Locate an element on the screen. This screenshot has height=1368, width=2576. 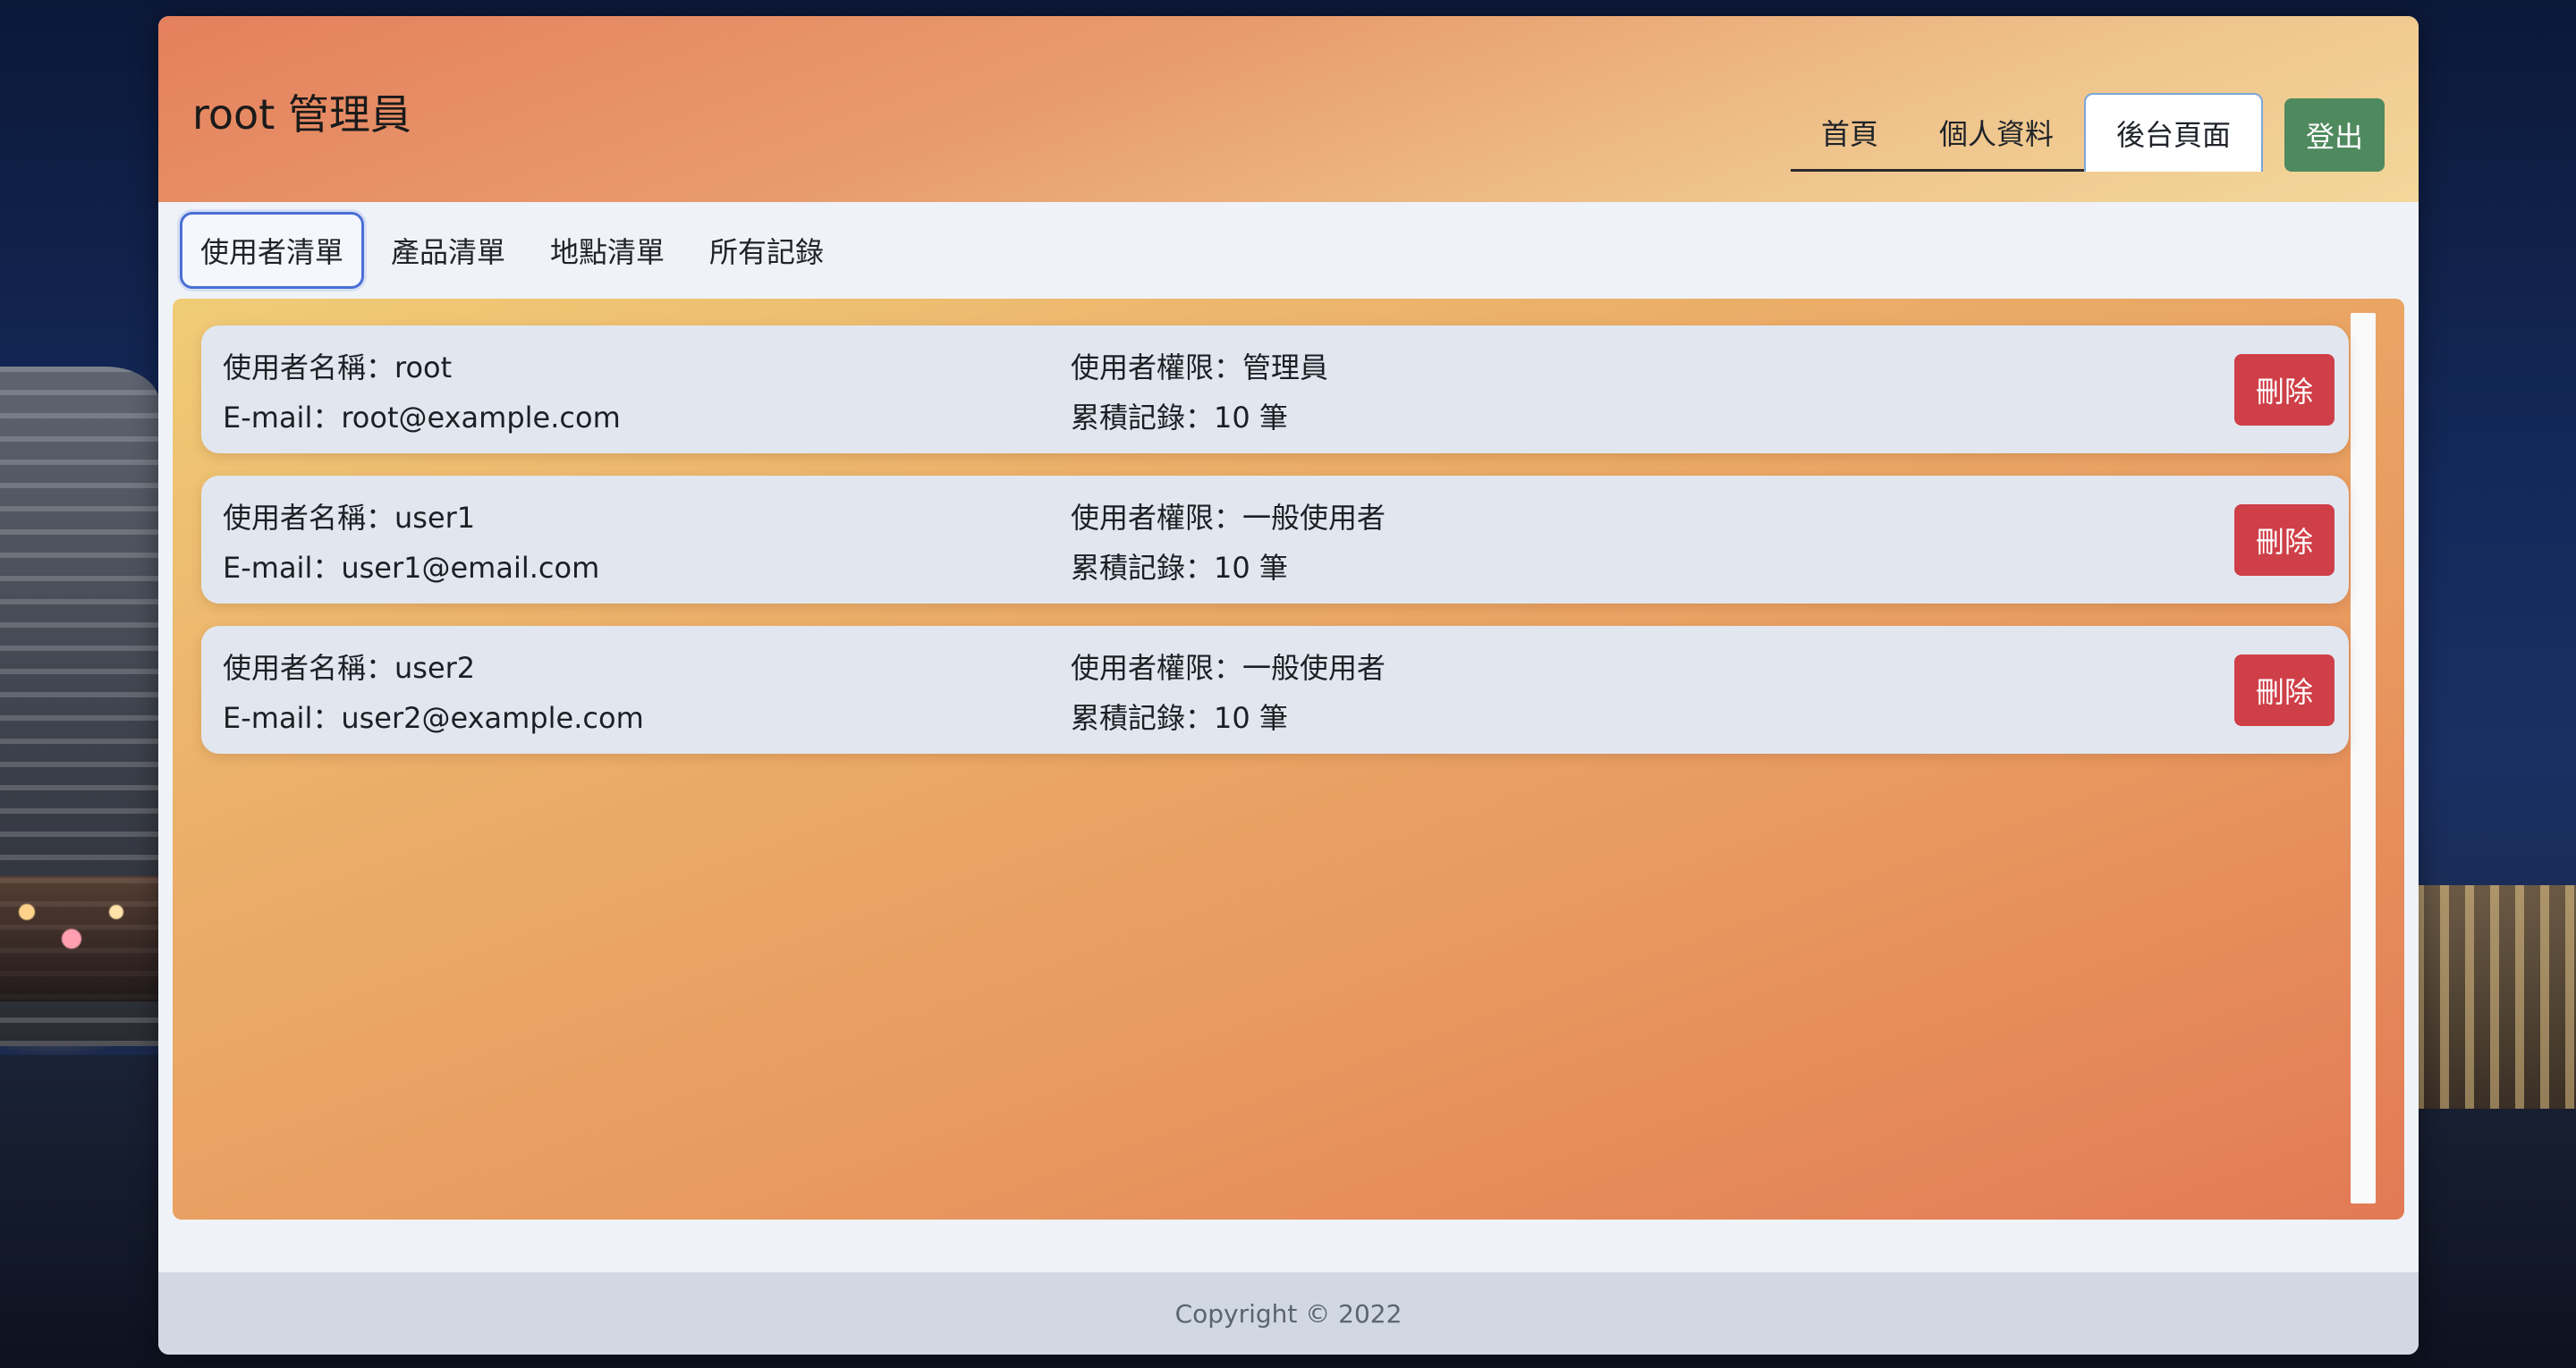
user-email: E-mail：user1@email.com is located at coordinates (411, 568).